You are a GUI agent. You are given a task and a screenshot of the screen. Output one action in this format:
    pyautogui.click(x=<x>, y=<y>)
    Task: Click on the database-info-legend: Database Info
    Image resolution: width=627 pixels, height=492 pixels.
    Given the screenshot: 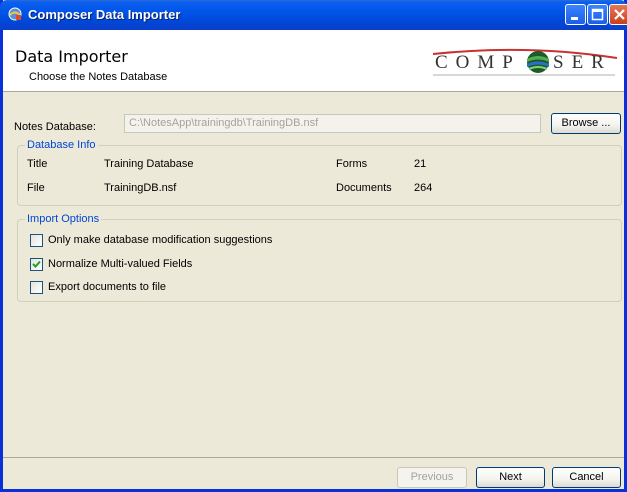 What is the action you would take?
    pyautogui.click(x=61, y=145)
    